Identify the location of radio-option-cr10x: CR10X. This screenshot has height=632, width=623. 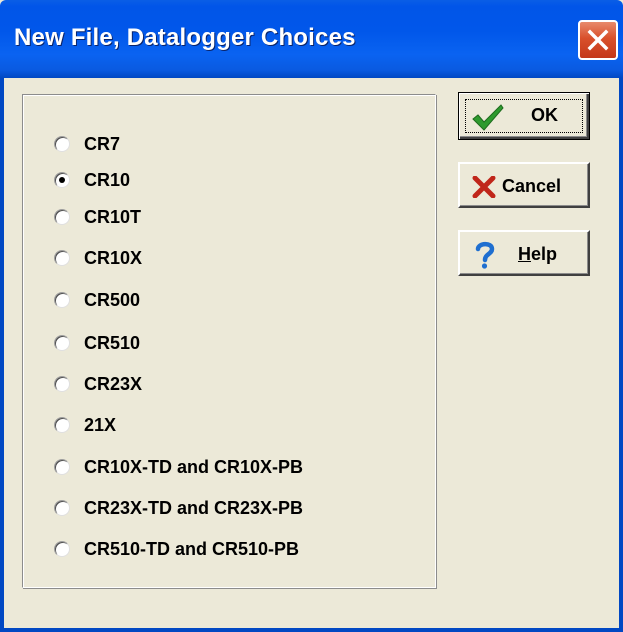
(98, 258).